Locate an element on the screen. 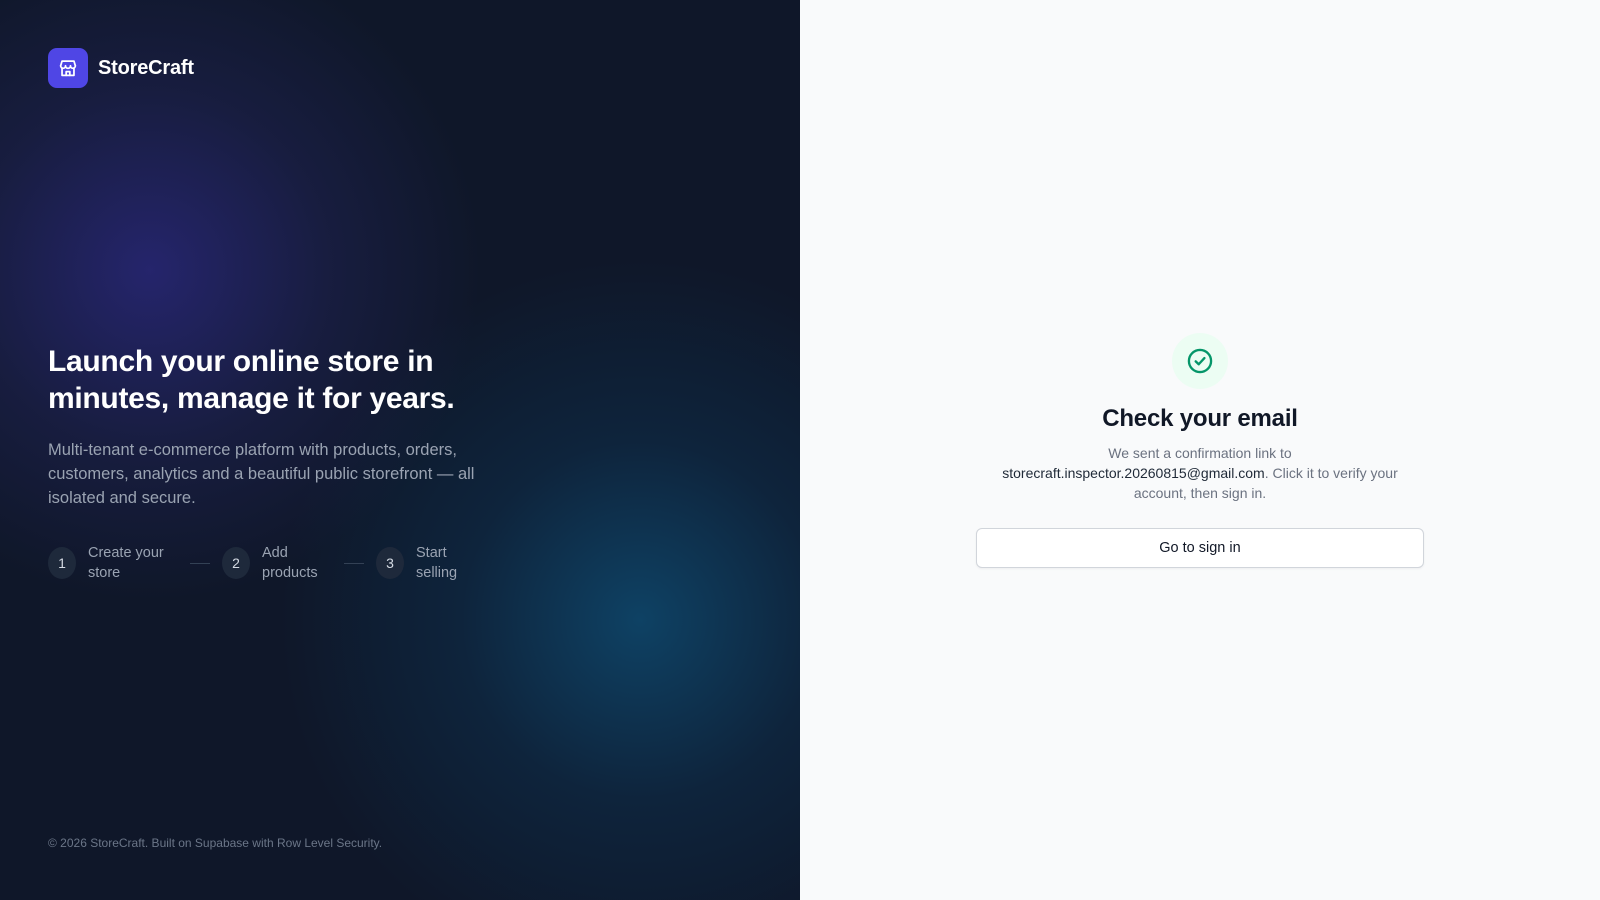  confirmation-title: Check your email is located at coordinates (1200, 418).